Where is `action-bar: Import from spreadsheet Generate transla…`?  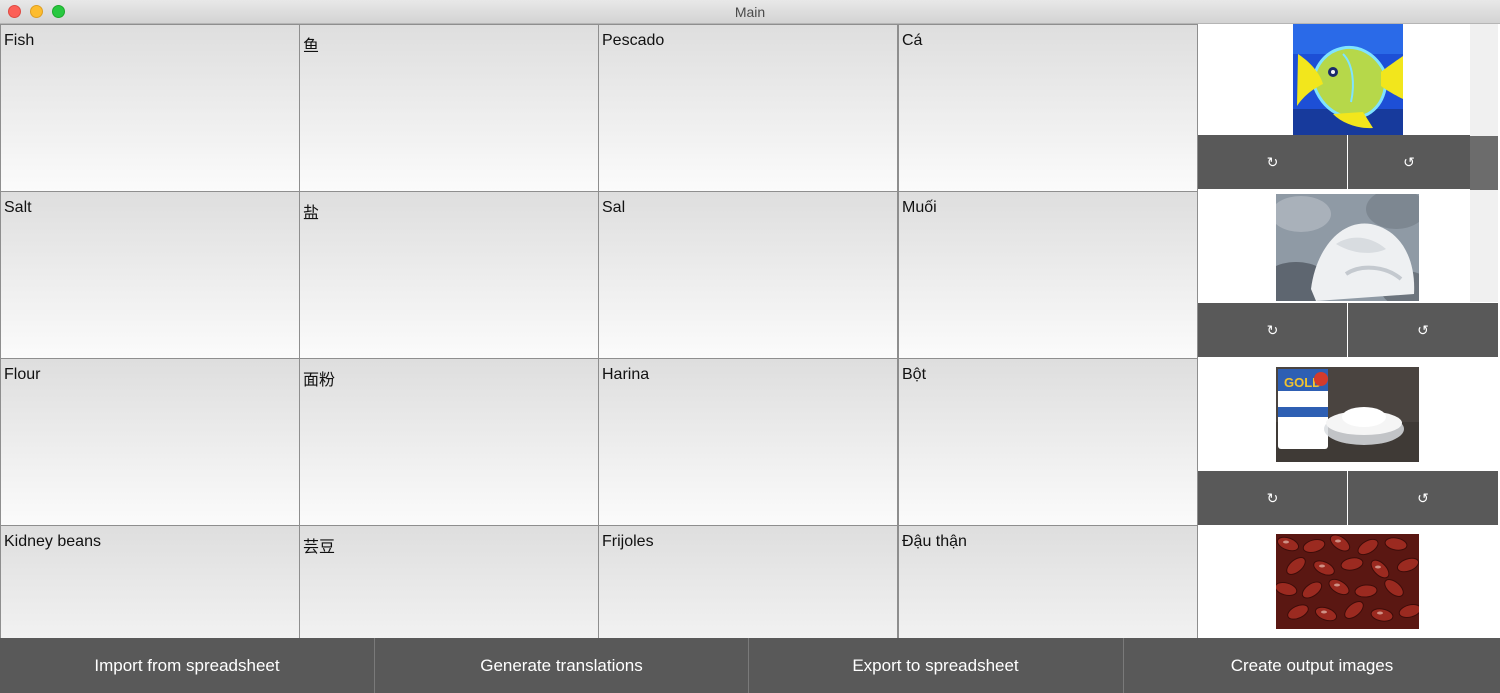
action-bar: Import from spreadsheet Generate transla… is located at coordinates (750, 665).